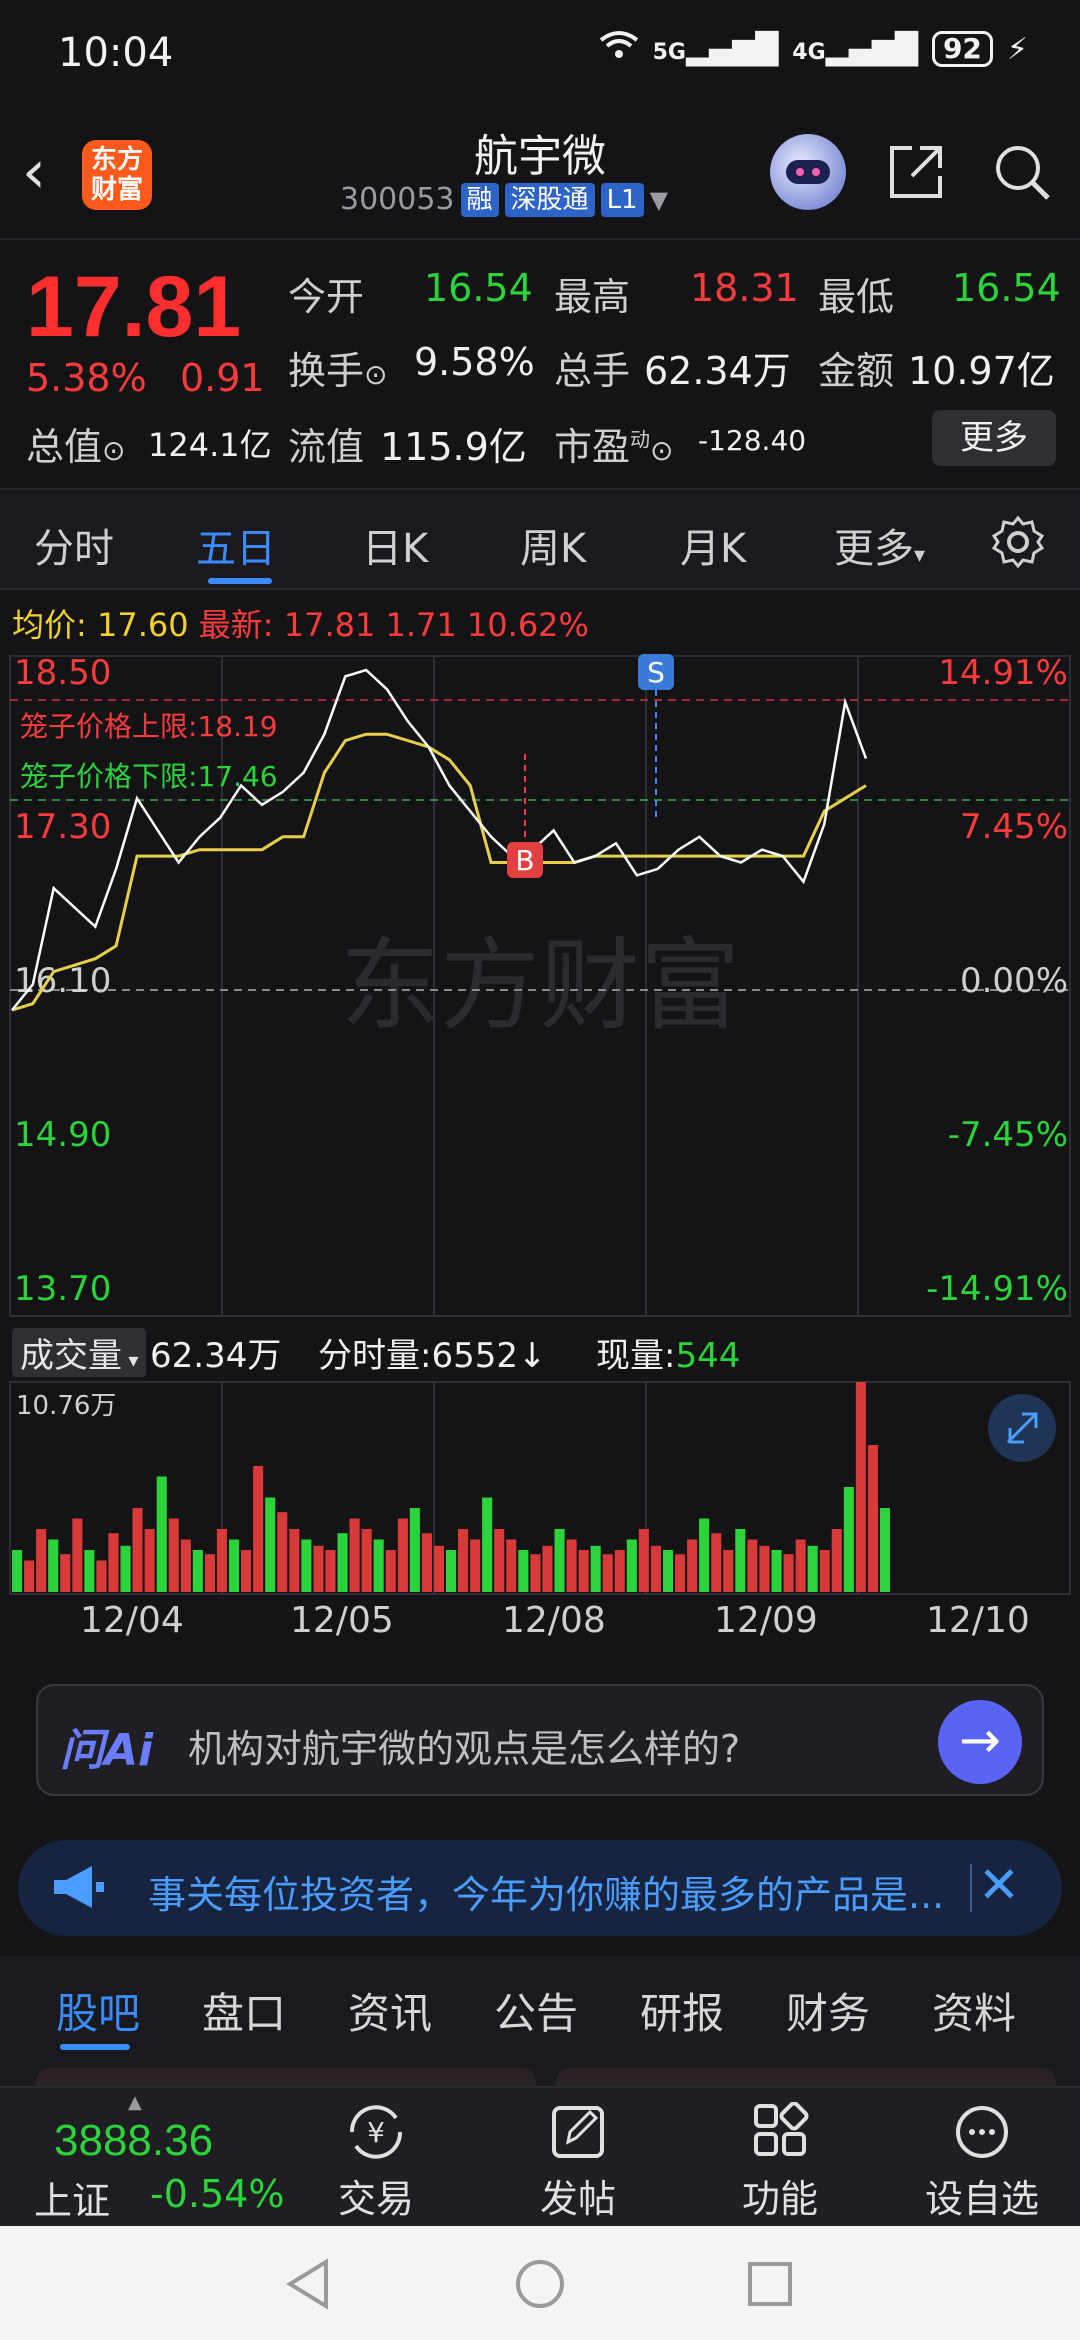 This screenshot has height=2340, width=1080. I want to click on level-tag: L1, so click(622, 199).